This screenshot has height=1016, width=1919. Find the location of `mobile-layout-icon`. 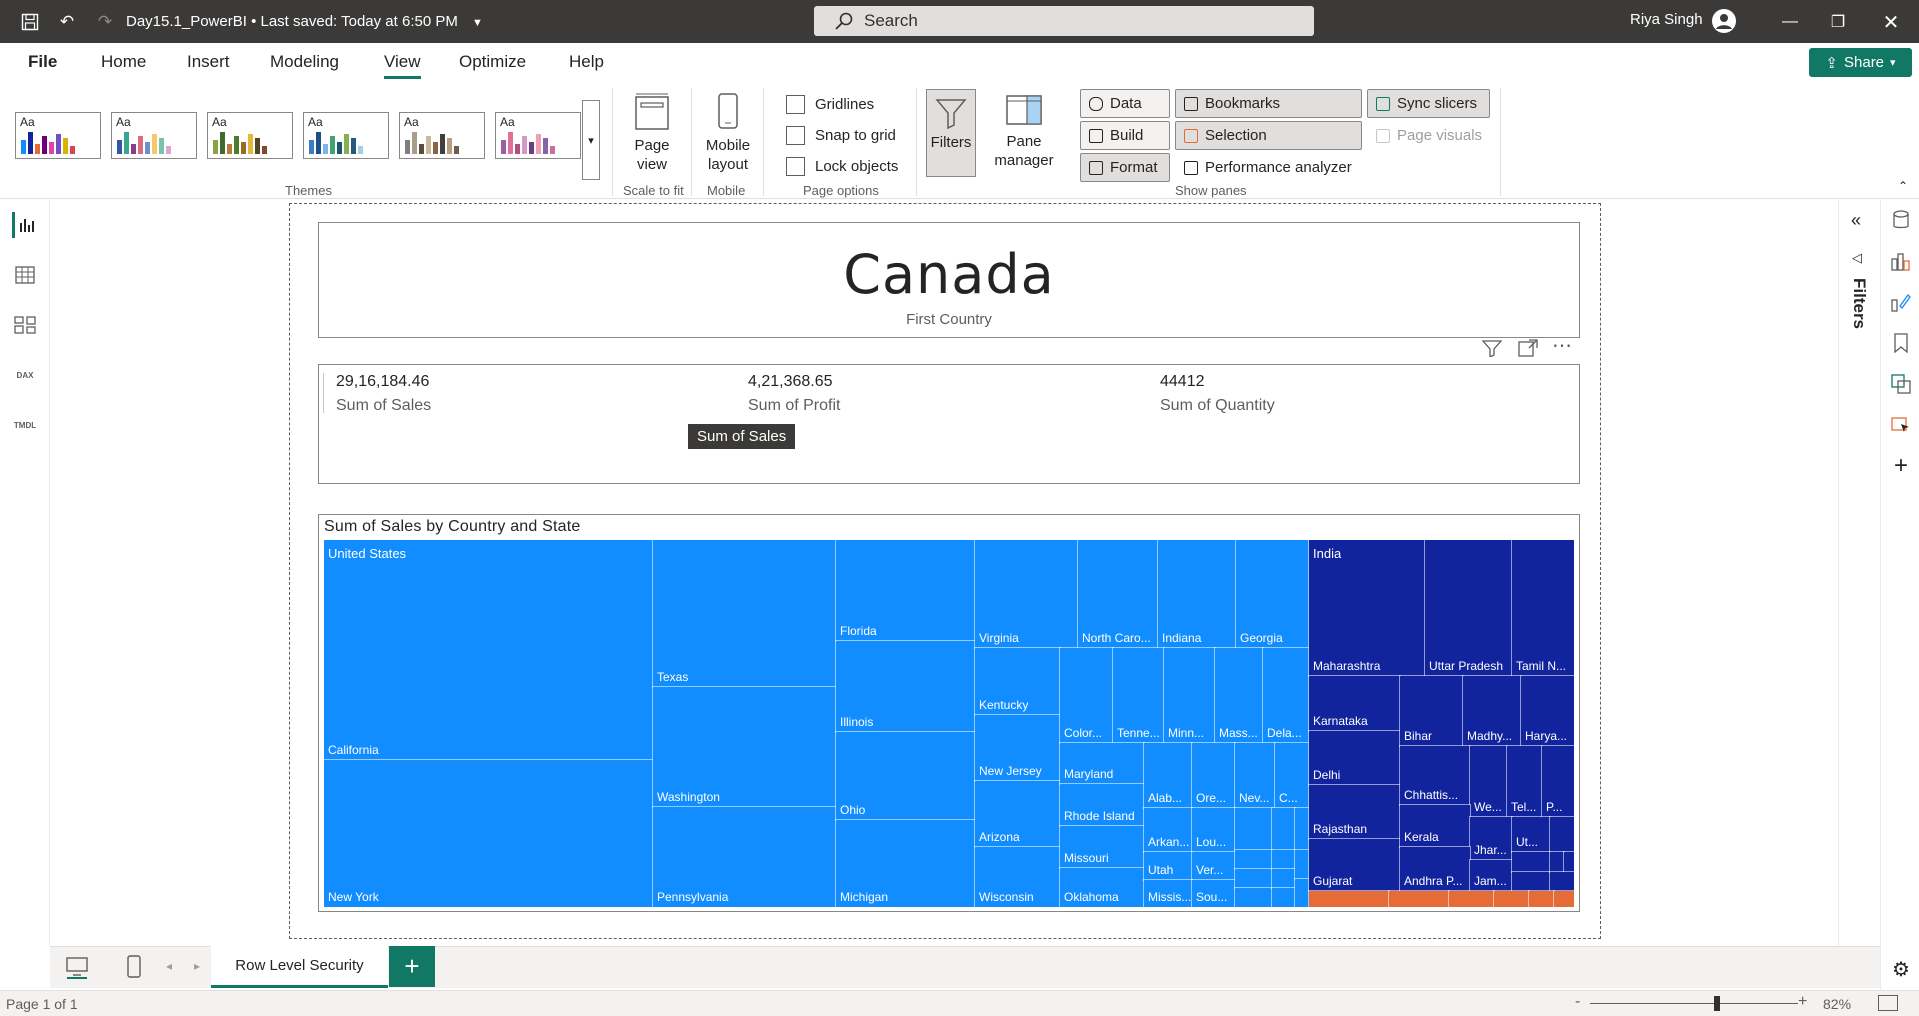

mobile-layout-icon is located at coordinates (134, 967).